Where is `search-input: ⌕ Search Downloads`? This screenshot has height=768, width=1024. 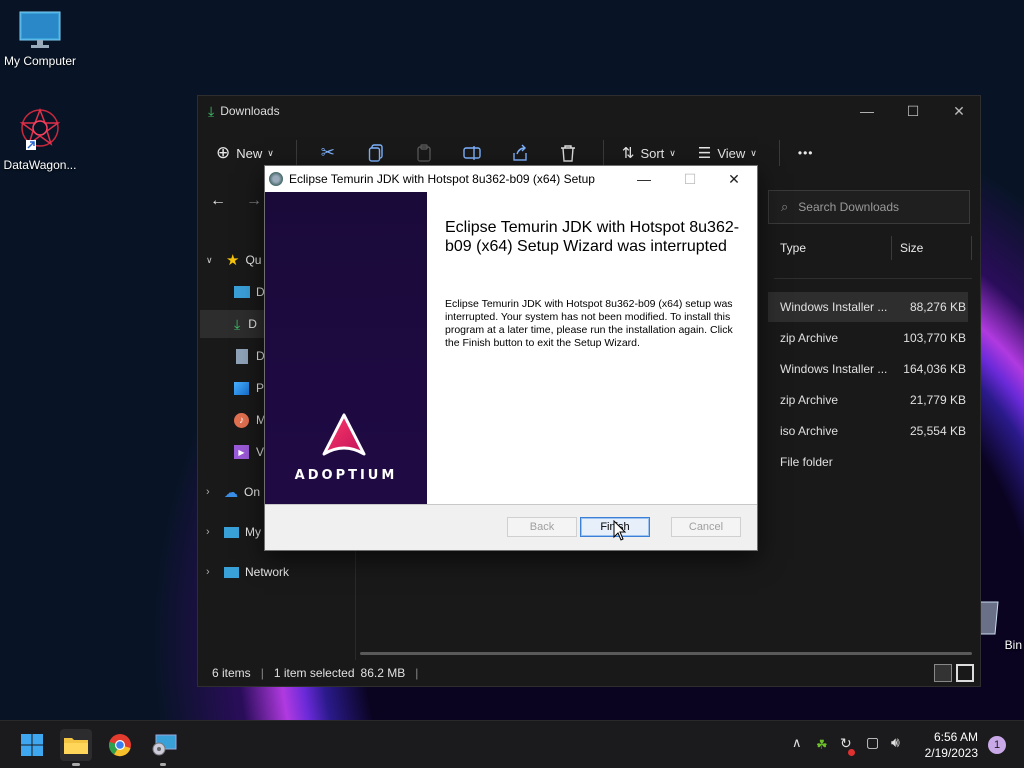
search-input: ⌕ Search Downloads is located at coordinates (869, 207).